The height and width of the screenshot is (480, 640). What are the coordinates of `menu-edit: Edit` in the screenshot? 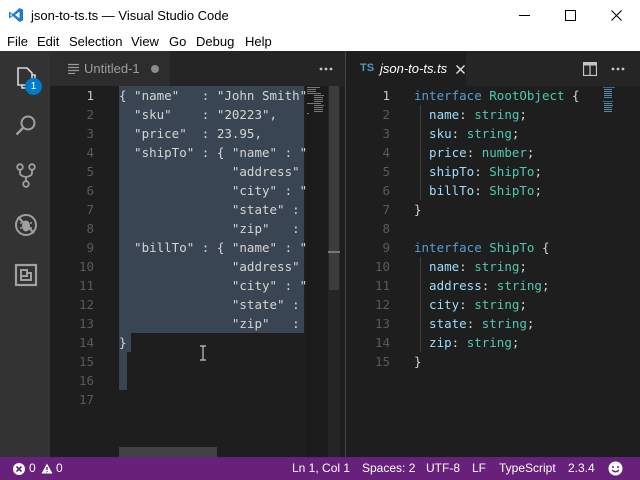 It's located at (48, 41).